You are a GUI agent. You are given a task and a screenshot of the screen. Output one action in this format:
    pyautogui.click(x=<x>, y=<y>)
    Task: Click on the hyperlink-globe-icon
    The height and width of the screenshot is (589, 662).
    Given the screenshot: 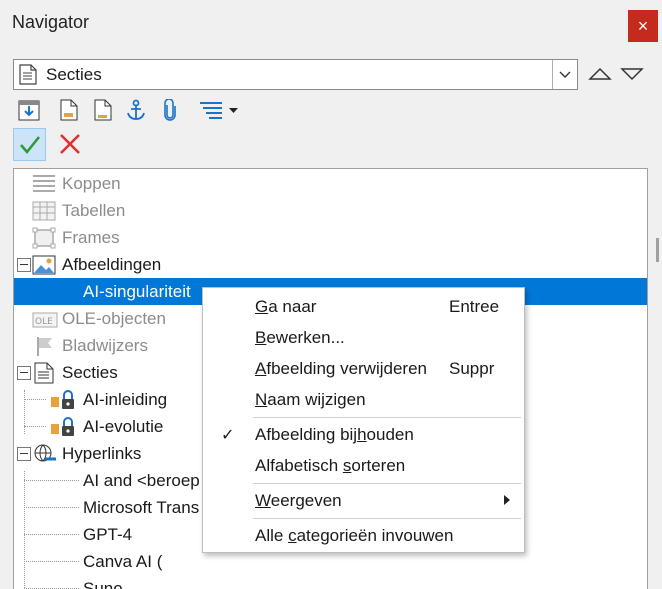 What is the action you would take?
    pyautogui.click(x=45, y=456)
    